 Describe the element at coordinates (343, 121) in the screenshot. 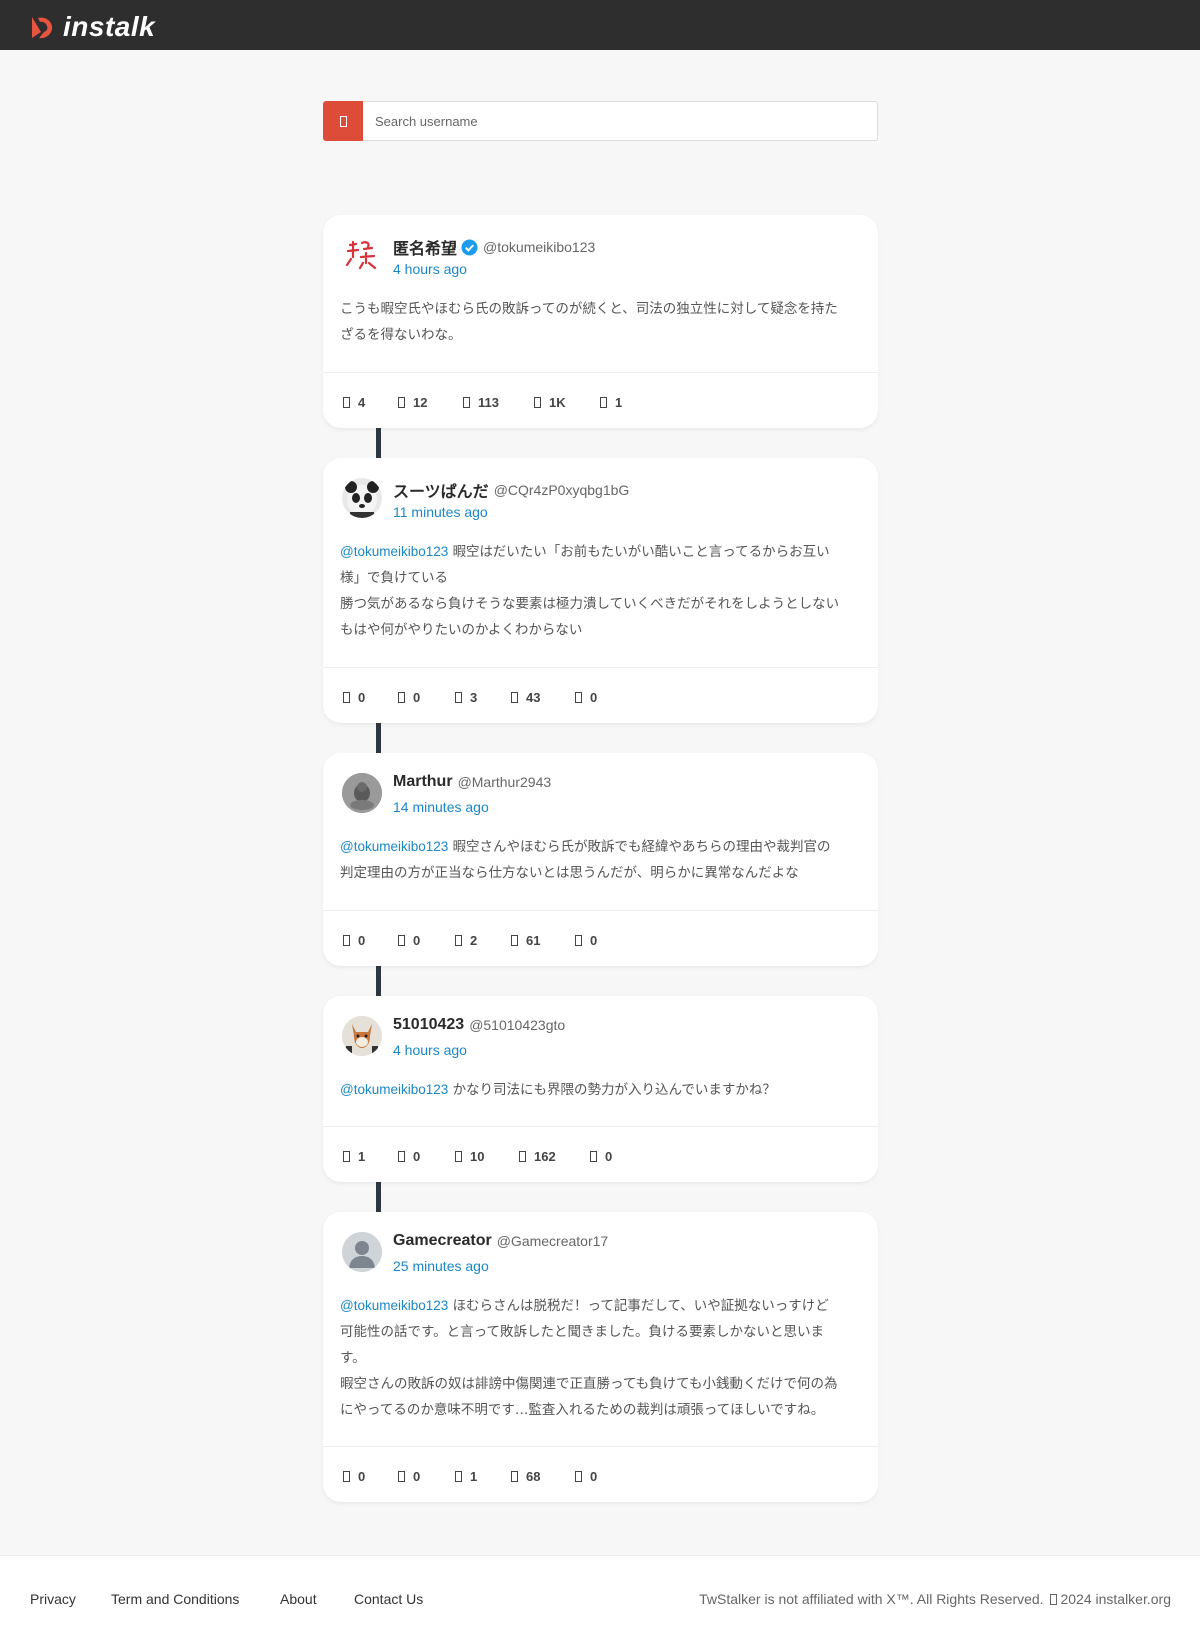

I see `search-button` at that location.